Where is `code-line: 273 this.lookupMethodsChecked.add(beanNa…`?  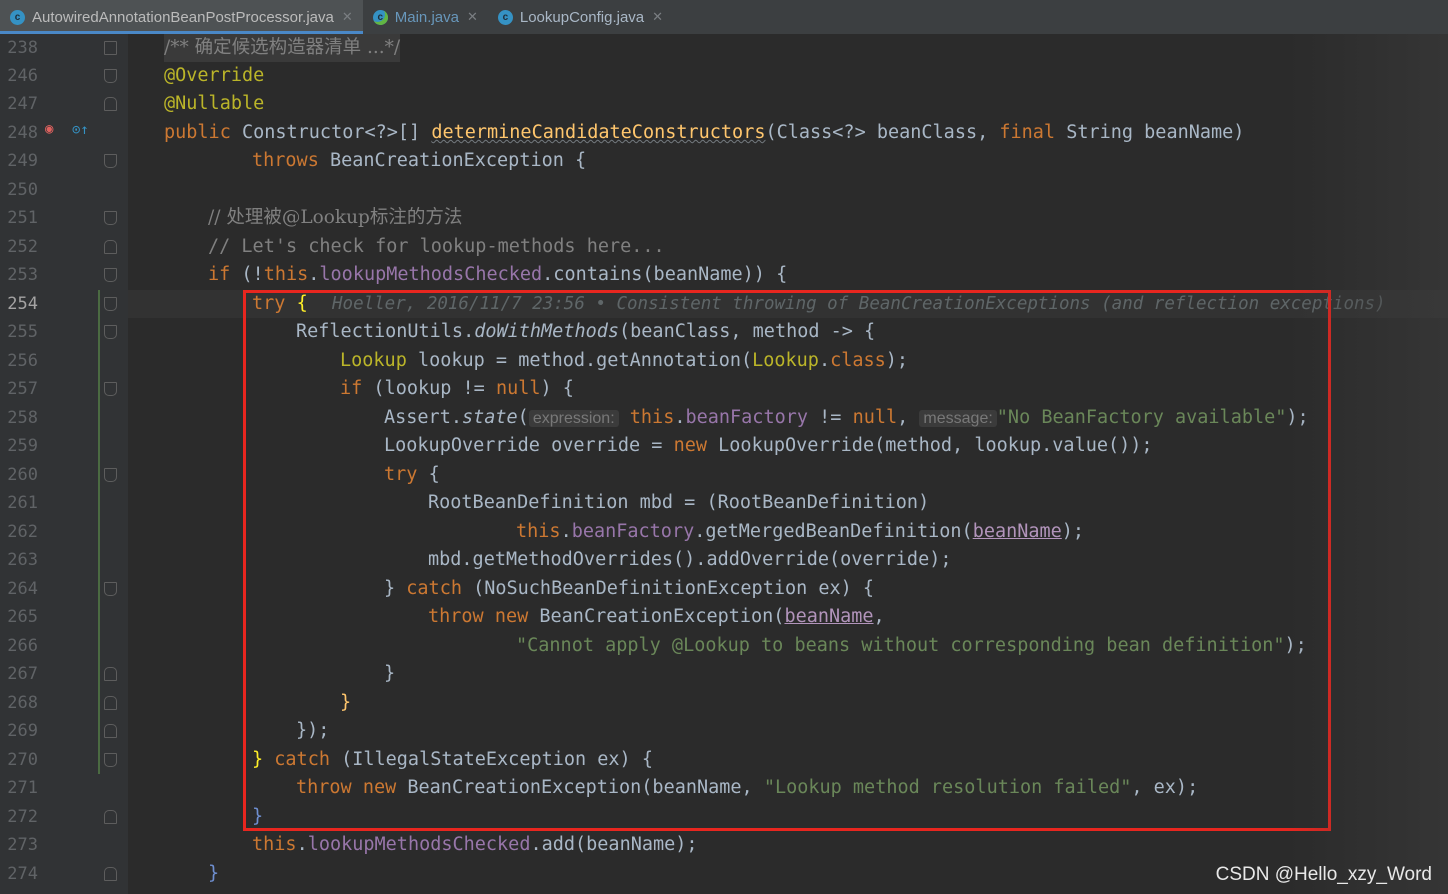 code-line: 273 this.lookupMethodsChecked.add(beanNa… is located at coordinates (724, 845).